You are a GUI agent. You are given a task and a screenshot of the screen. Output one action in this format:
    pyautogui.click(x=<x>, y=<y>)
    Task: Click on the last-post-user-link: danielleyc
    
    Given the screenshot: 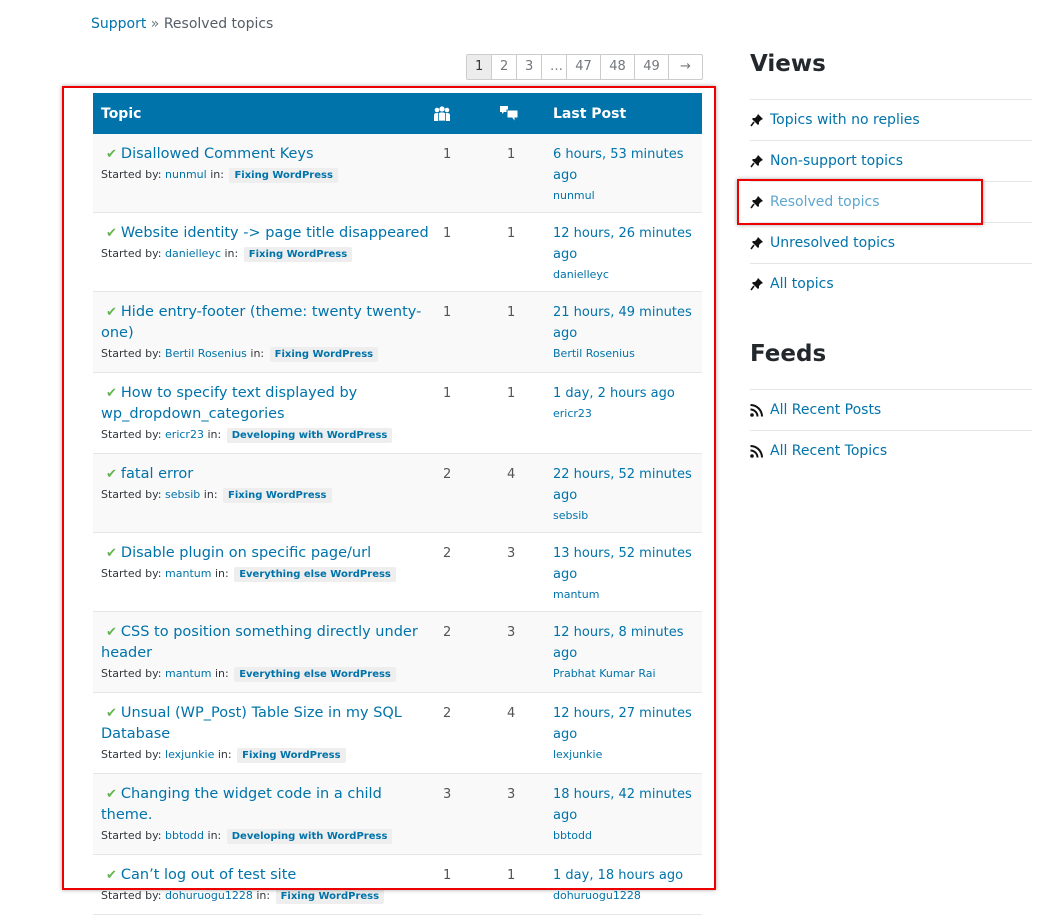 What is the action you would take?
    pyautogui.click(x=581, y=274)
    